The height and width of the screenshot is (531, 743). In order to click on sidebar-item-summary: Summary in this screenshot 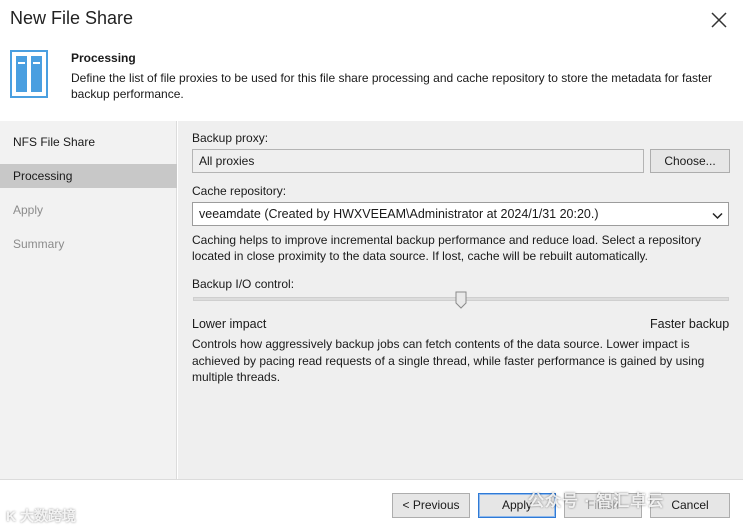, I will do `click(39, 244)`.